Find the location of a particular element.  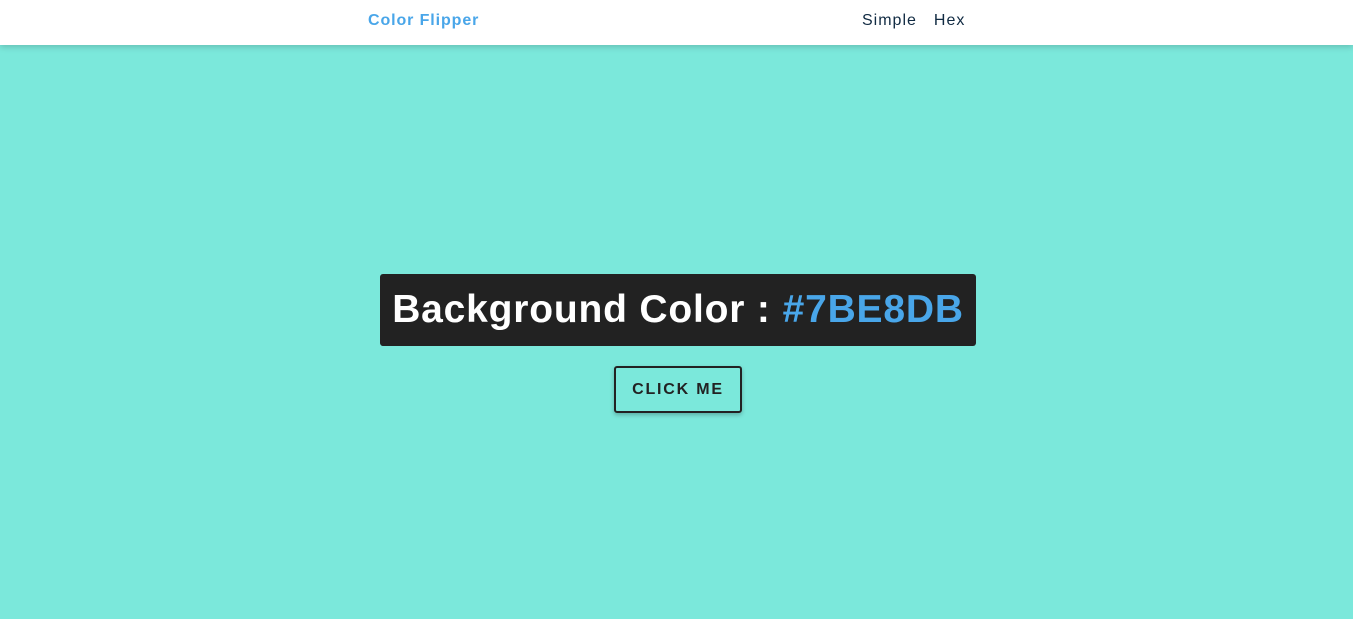

nav-links: Simple Hex is located at coordinates (913, 21).